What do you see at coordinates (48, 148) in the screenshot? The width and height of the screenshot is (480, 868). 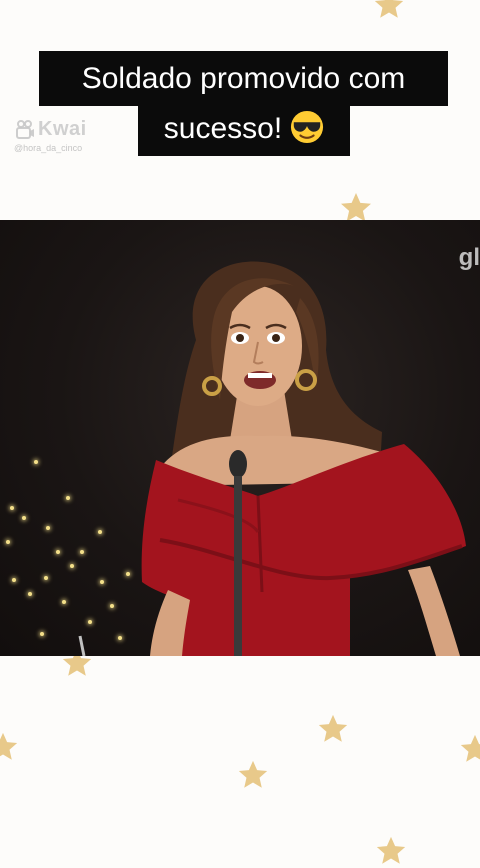 I see `watermark-handle: @hora_da_cinco` at bounding box center [48, 148].